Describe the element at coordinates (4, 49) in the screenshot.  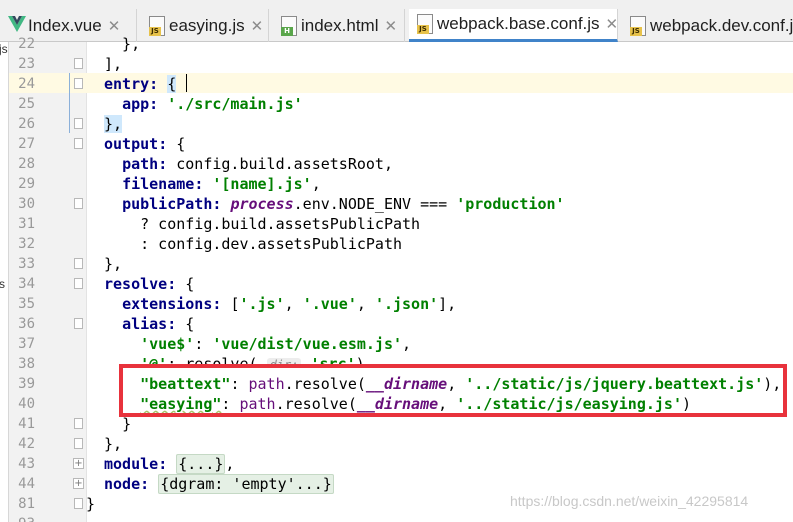
I see `side-panel-text: js` at that location.